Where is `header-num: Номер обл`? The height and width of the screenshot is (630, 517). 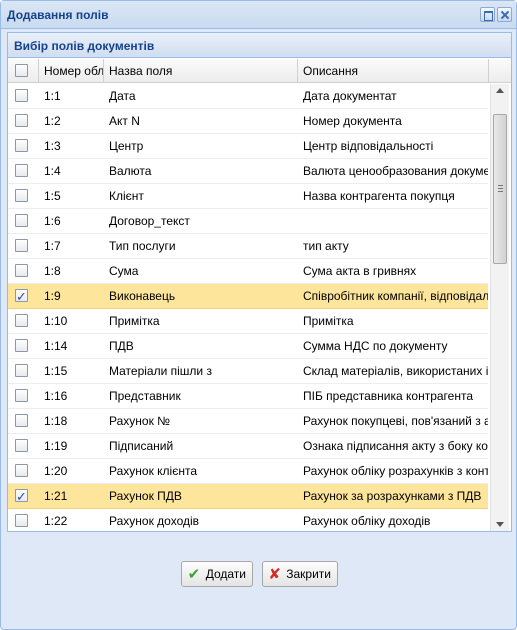
header-num: Номер обл is located at coordinates (71, 71).